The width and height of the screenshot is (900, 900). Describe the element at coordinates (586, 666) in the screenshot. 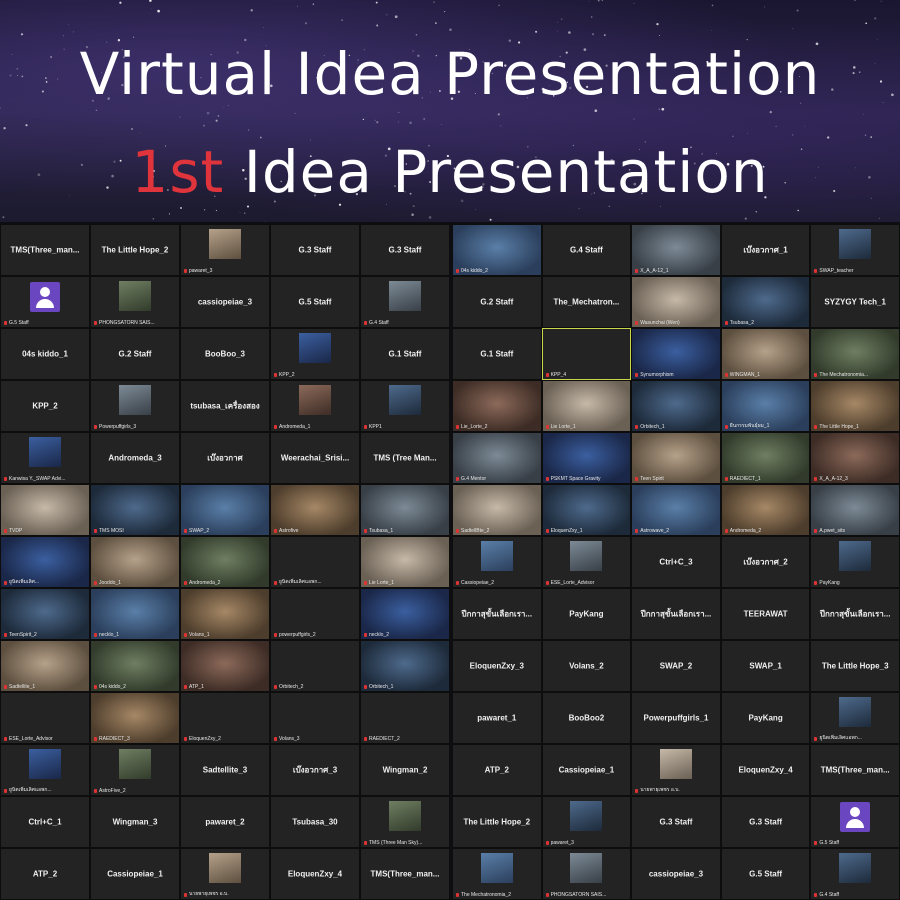

I see `participant-tile: Volans_2` at that location.